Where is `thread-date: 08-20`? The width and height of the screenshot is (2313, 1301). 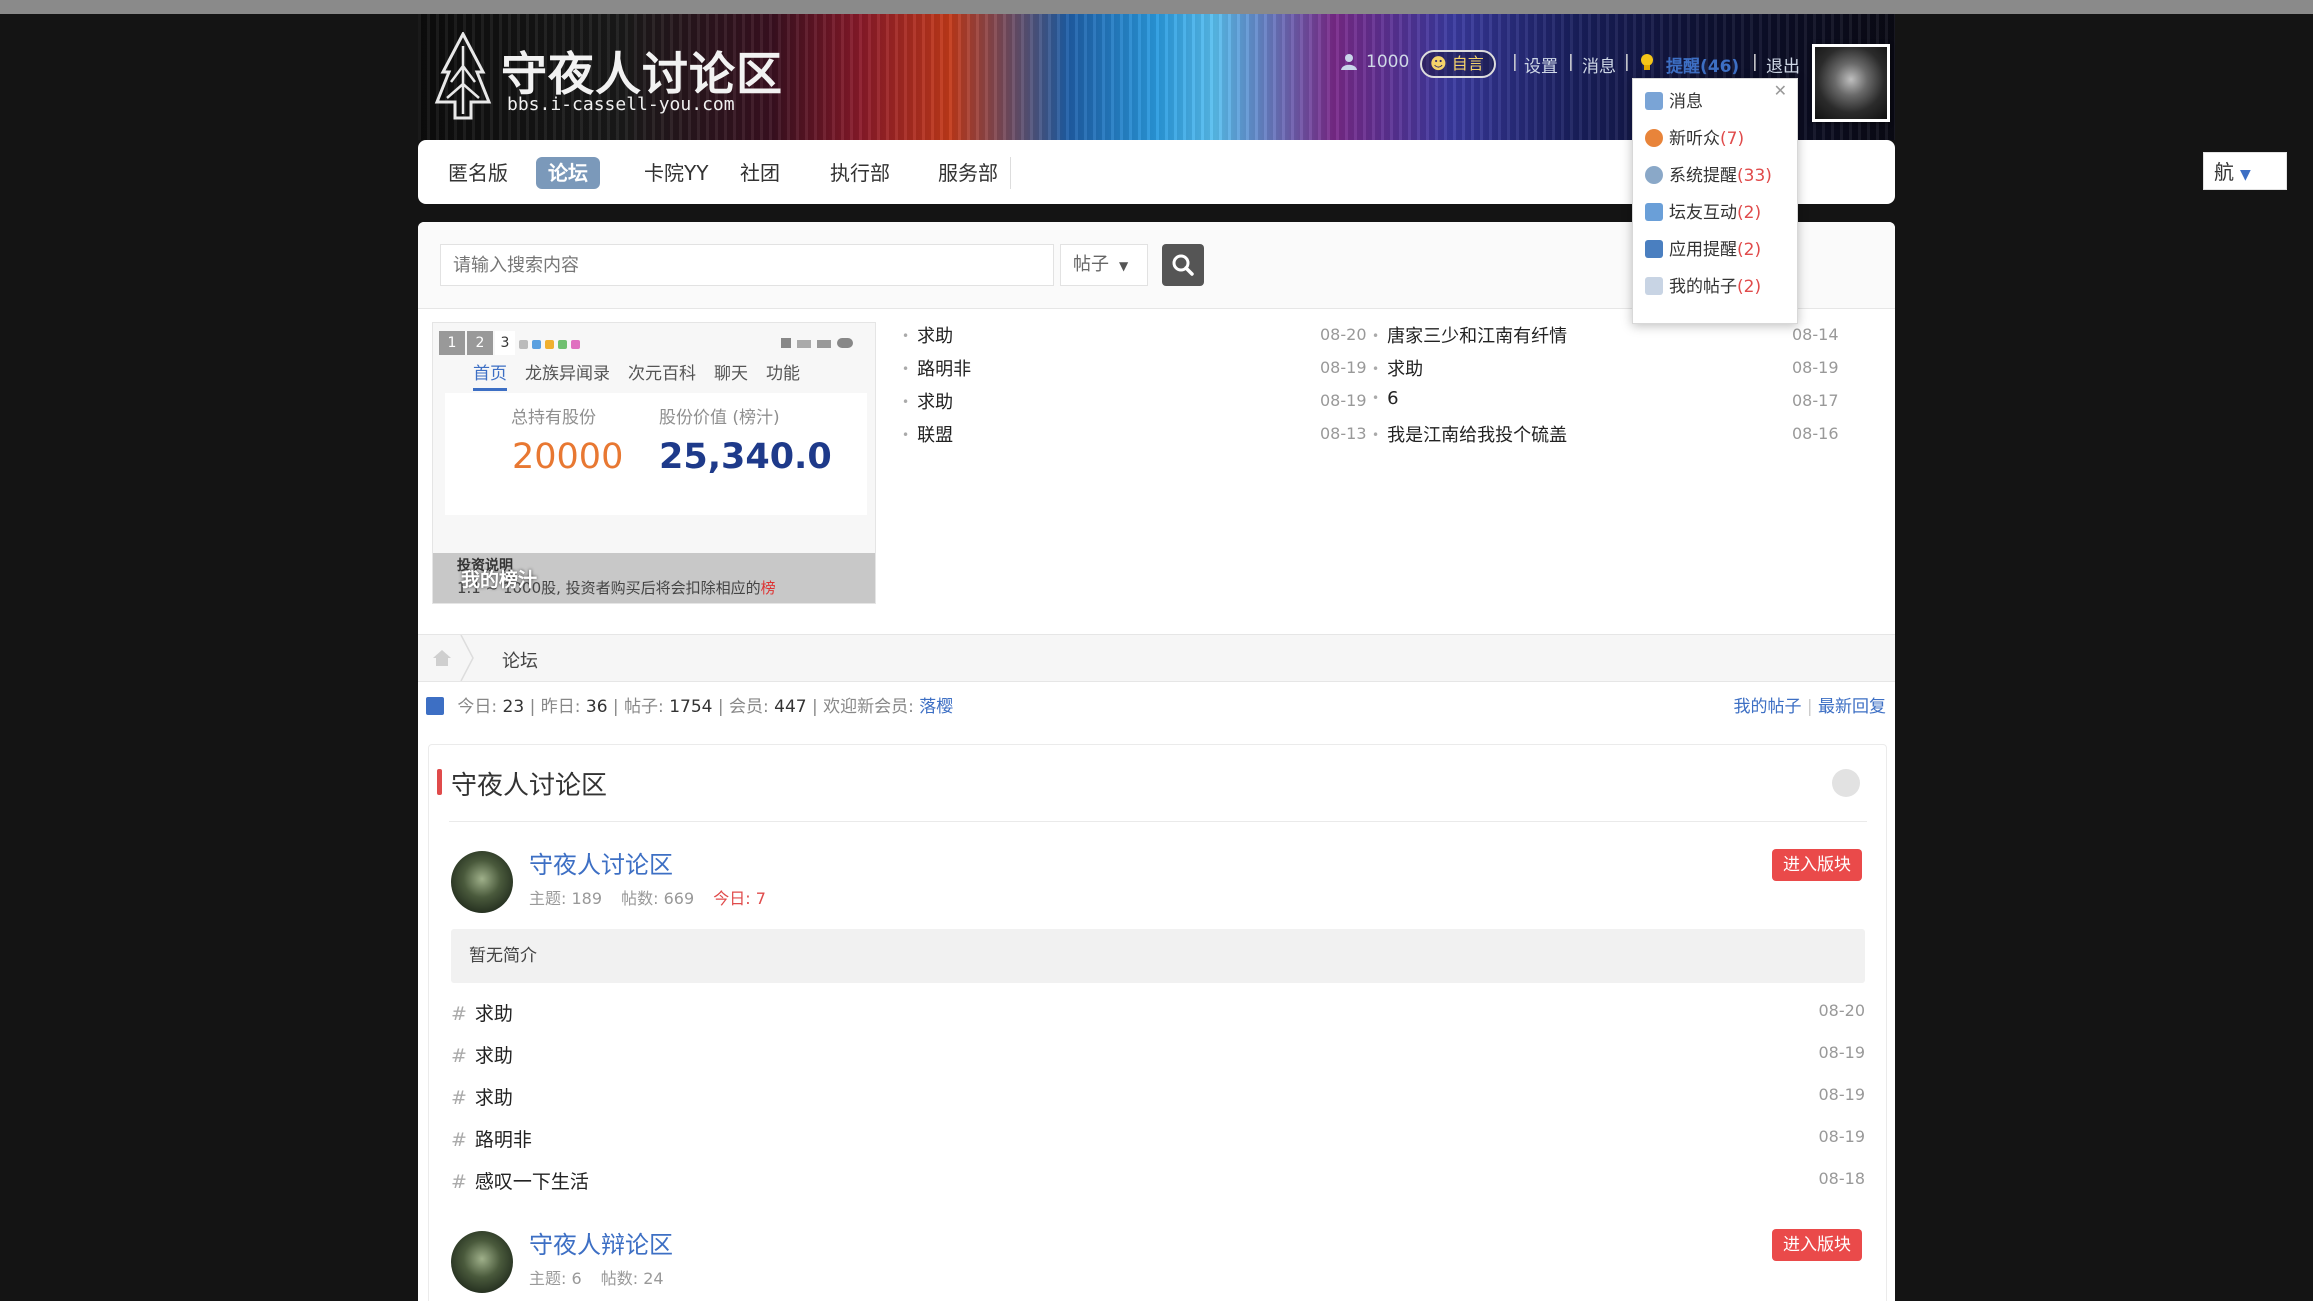
thread-date: 08-20 is located at coordinates (1842, 1010).